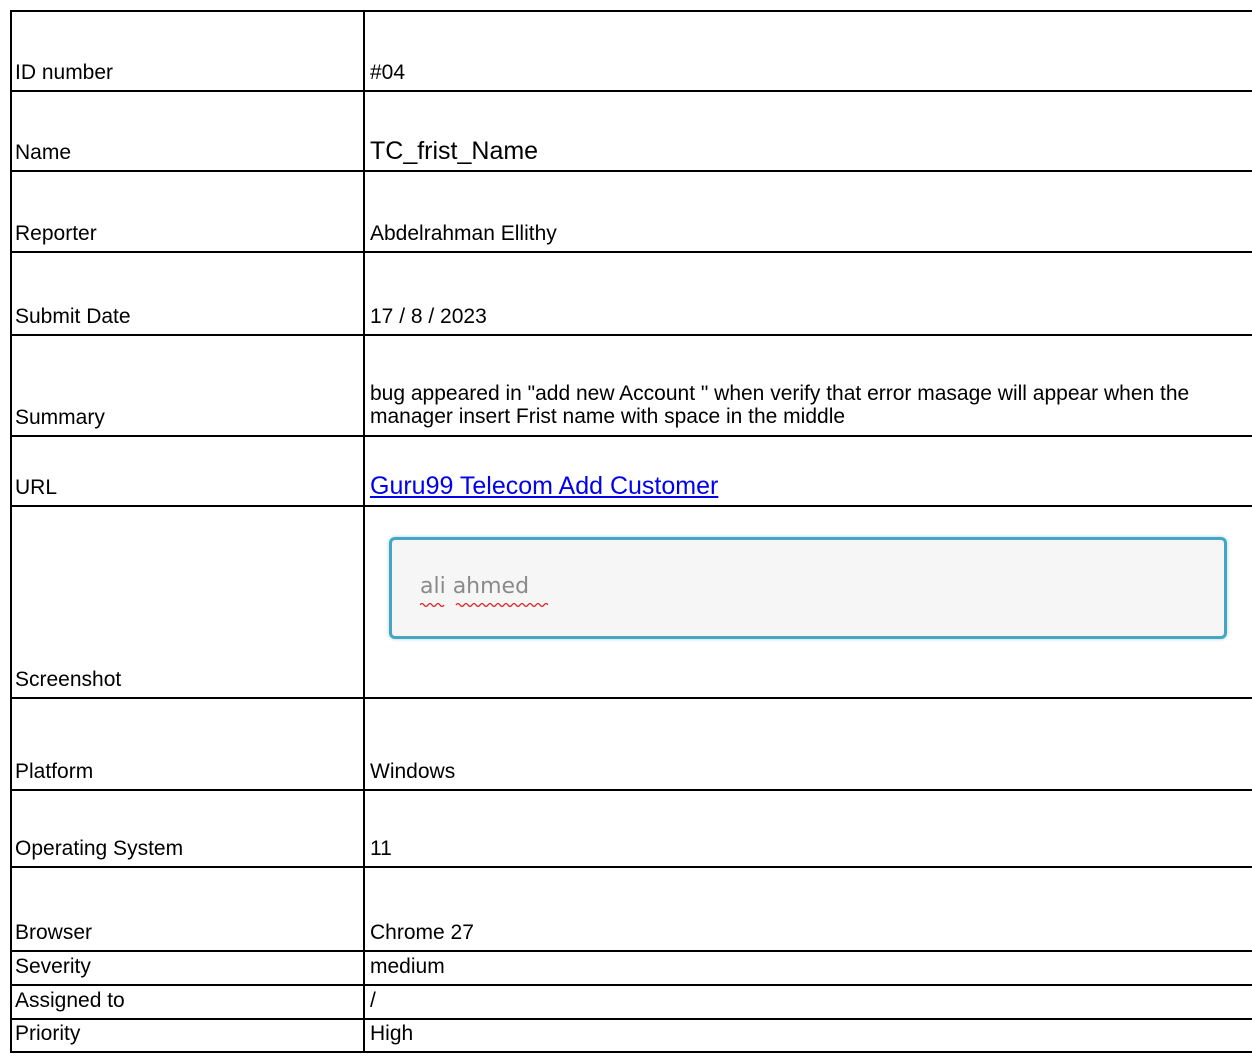 The height and width of the screenshot is (1061, 1252). What do you see at coordinates (188, 828) in the screenshot?
I see `label-operating-system: Operating System` at bounding box center [188, 828].